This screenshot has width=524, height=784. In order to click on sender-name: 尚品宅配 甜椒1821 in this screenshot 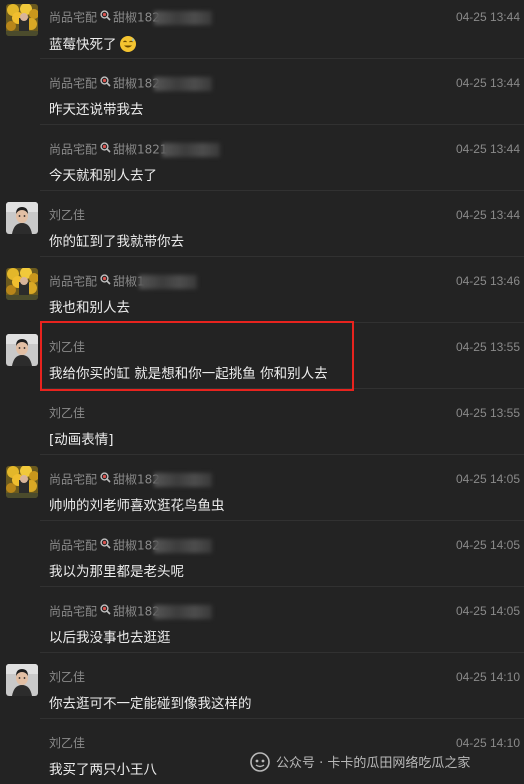, I will do `click(134, 149)`.